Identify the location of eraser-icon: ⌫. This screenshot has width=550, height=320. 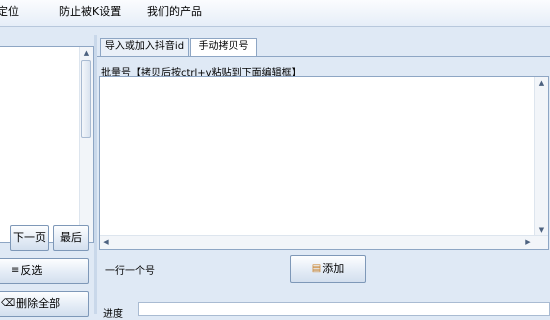
(8, 303).